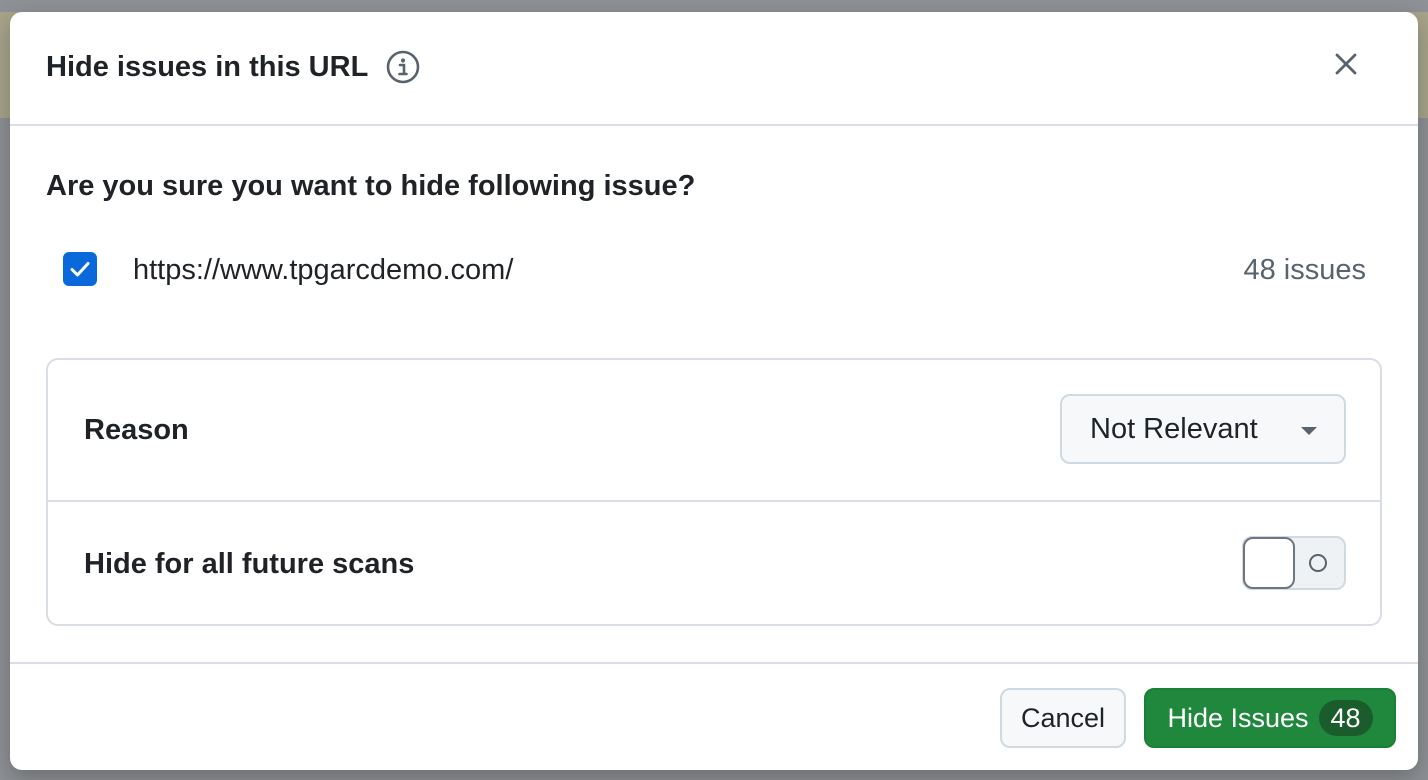 The image size is (1428, 780). I want to click on close-icon, so click(1346, 64).